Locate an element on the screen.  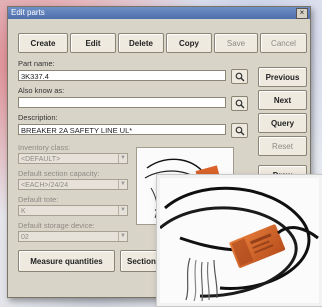
description-label: Description: is located at coordinates (38, 117).